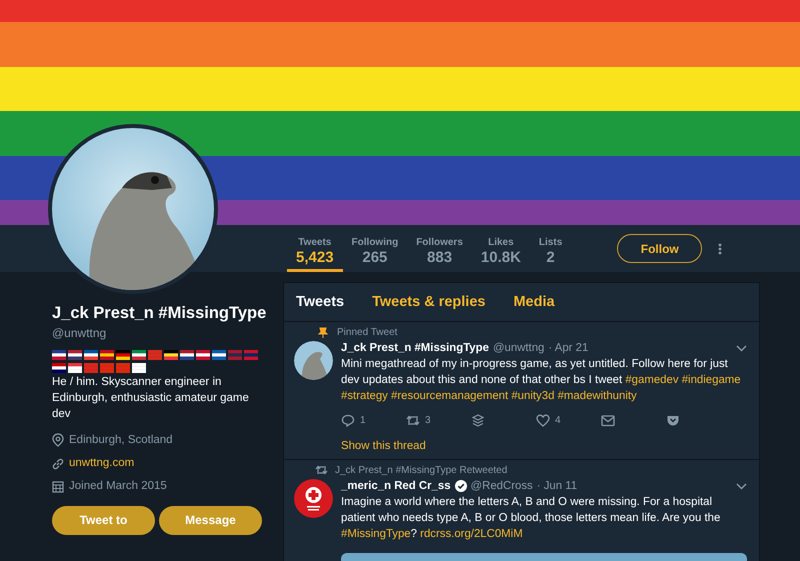 The height and width of the screenshot is (561, 800). I want to click on hashtag-link: #madewithunity, so click(597, 396).